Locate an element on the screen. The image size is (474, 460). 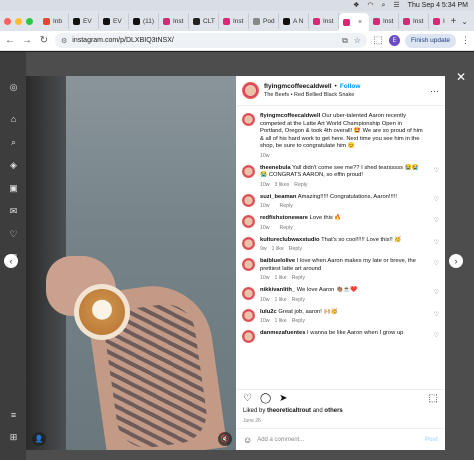
tab-7: Pod is located at coordinates (264, 21).